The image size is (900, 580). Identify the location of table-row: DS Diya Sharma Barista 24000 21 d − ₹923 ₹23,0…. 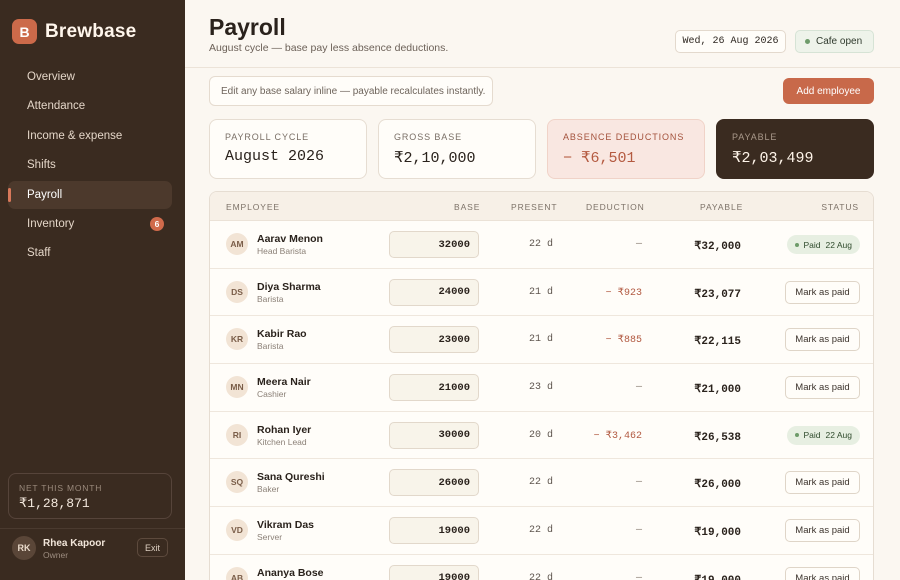
(541, 293).